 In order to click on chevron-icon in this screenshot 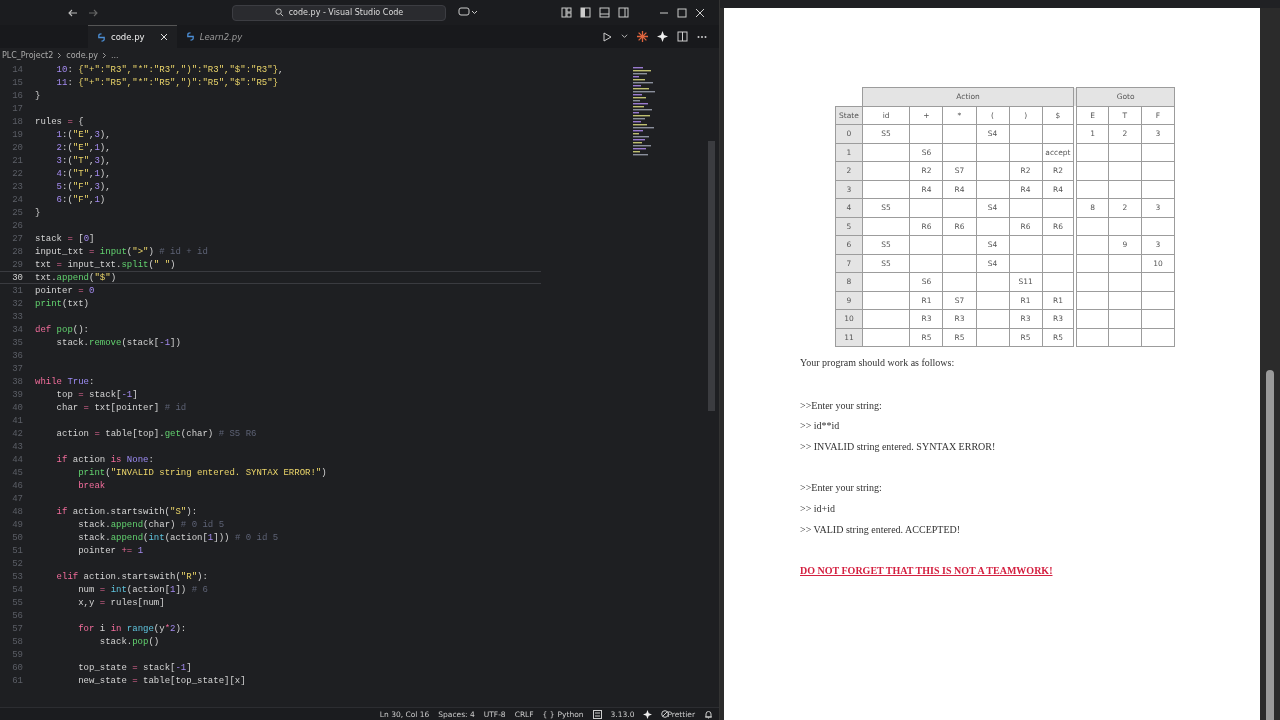, I will do `click(104, 55)`.